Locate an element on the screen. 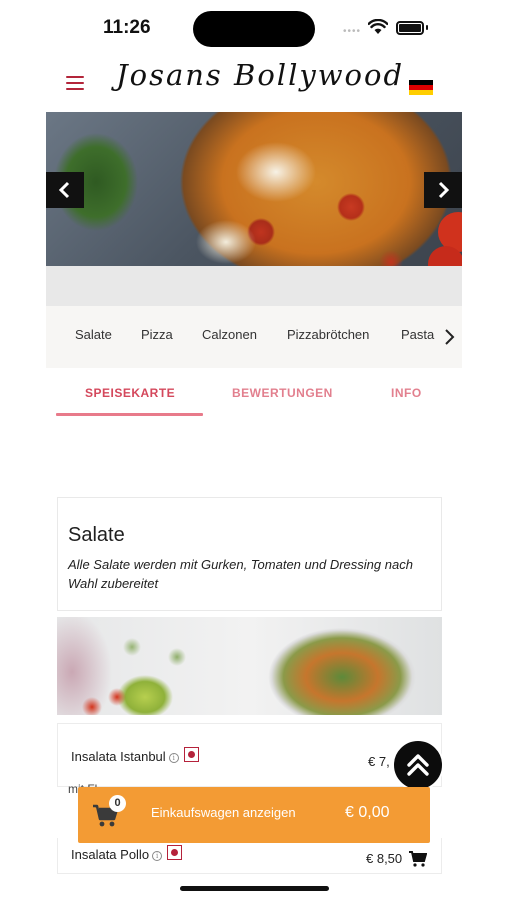 The width and height of the screenshot is (507, 900). category-salate: Salate is located at coordinates (93, 334).